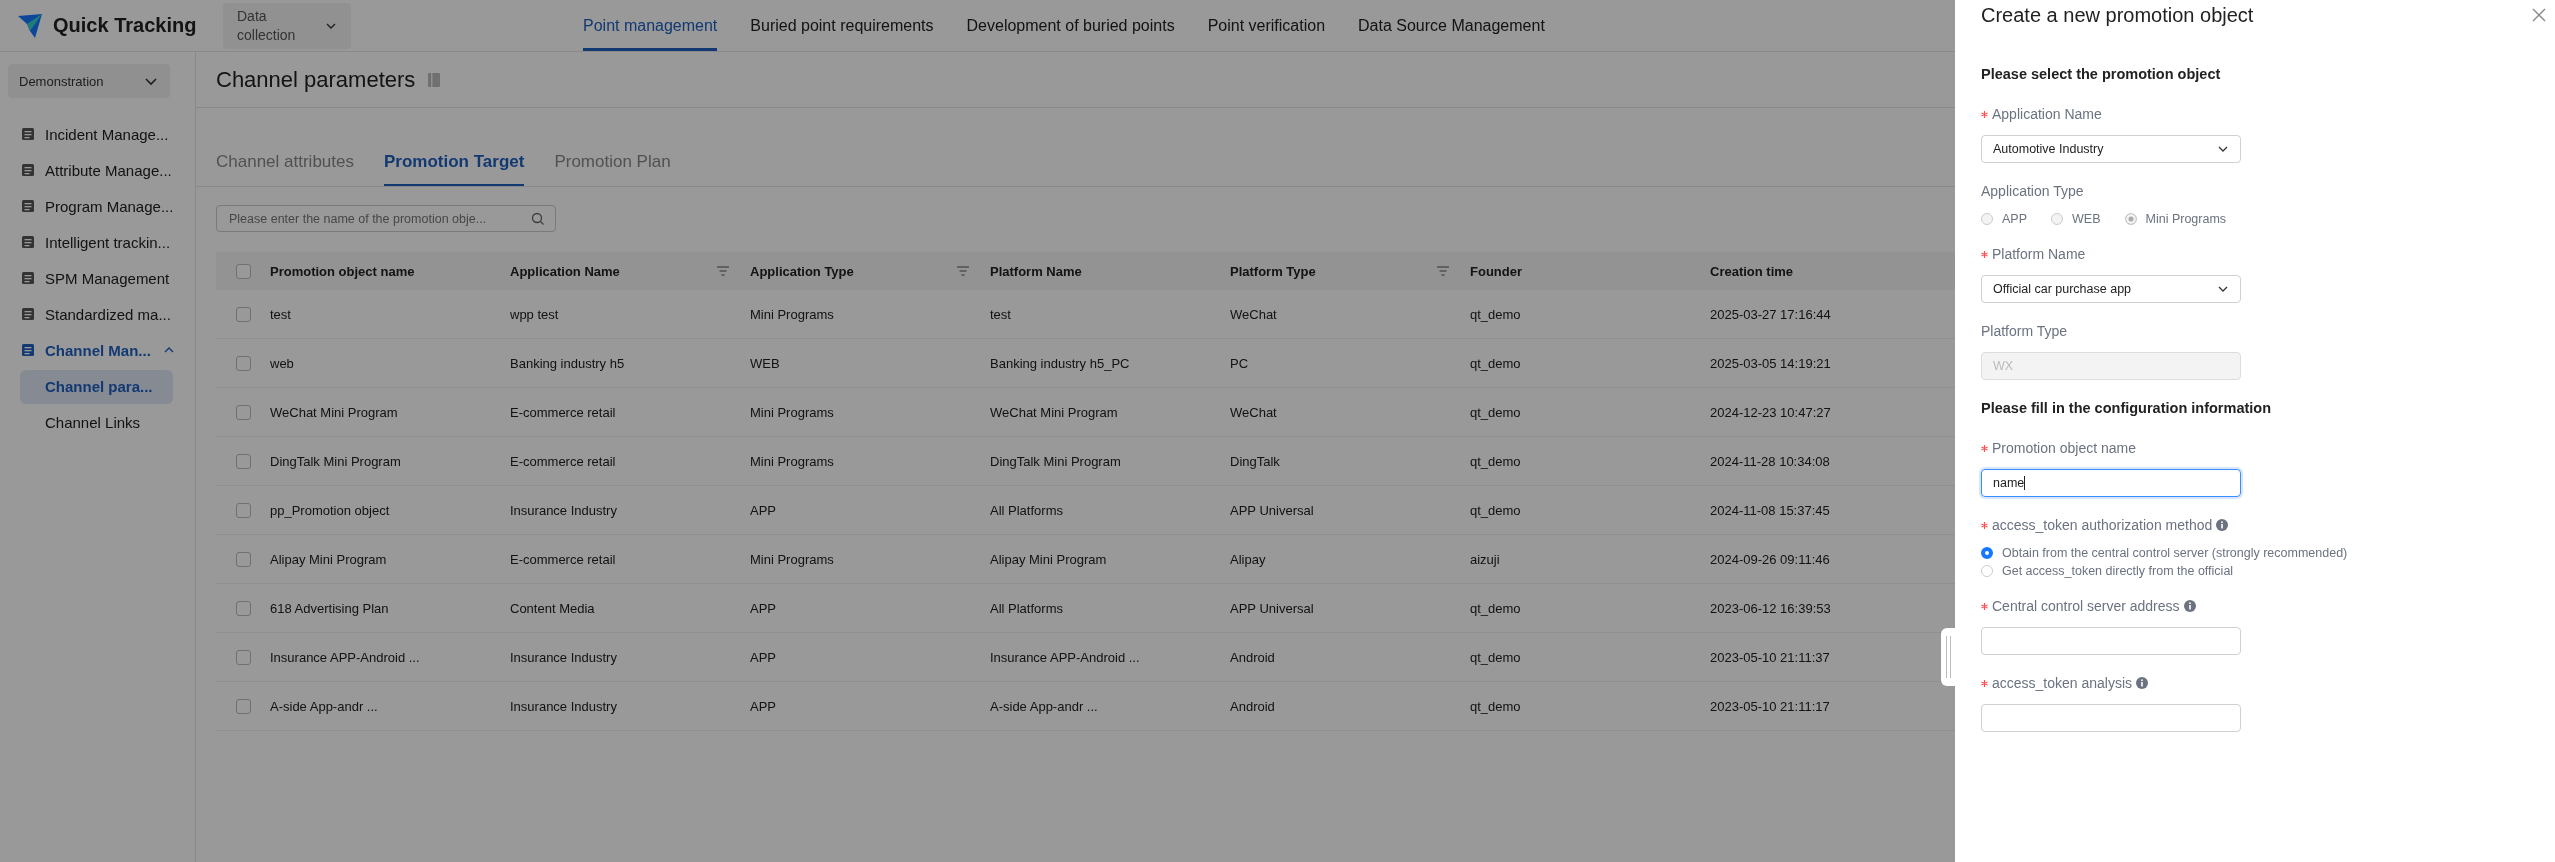  What do you see at coordinates (1239, 363) in the screenshot?
I see `table-cell: PC` at bounding box center [1239, 363].